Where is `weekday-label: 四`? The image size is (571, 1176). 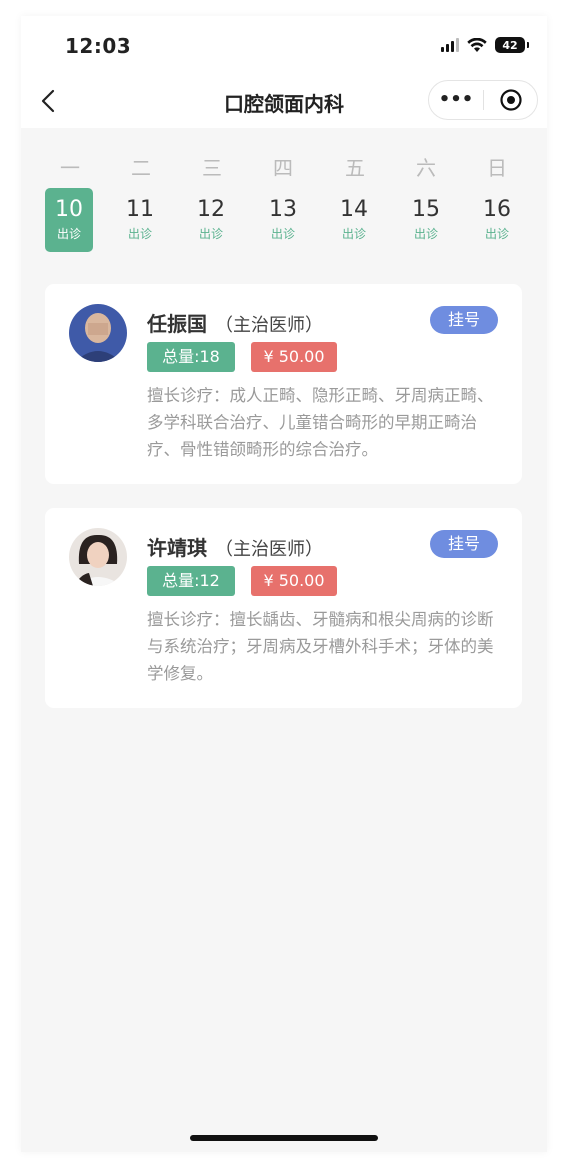 weekday-label: 四 is located at coordinates (283, 168).